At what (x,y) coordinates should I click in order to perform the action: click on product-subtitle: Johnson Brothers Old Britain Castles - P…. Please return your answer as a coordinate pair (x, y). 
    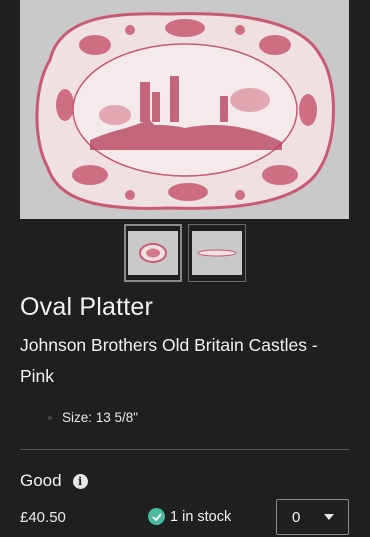
    Looking at the image, I should click on (169, 360).